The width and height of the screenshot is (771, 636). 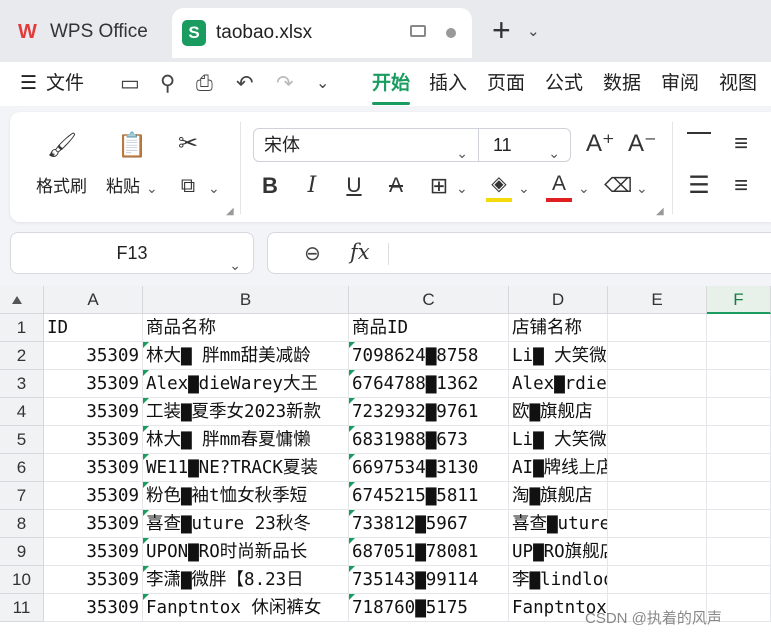 I want to click on align-center-icon: ≡, so click(x=741, y=186).